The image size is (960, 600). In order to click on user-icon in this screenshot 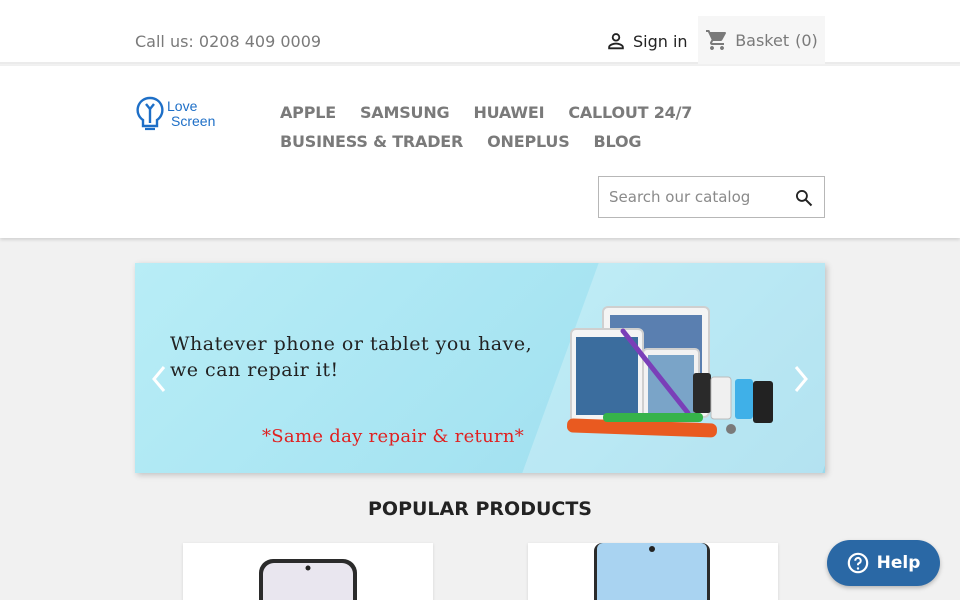, I will do `click(616, 41)`.